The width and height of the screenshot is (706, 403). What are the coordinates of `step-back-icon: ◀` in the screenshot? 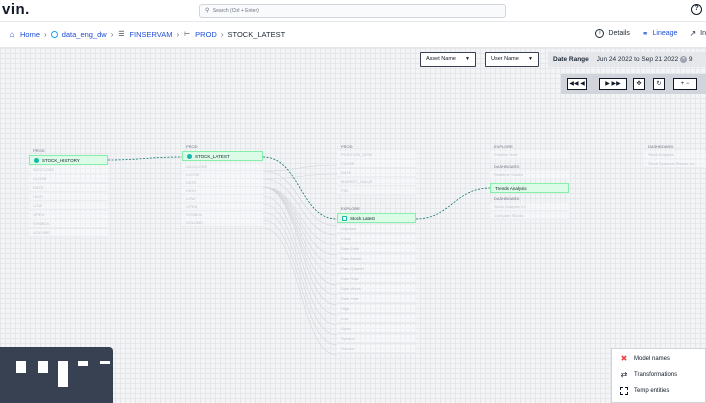 It's located at (582, 84).